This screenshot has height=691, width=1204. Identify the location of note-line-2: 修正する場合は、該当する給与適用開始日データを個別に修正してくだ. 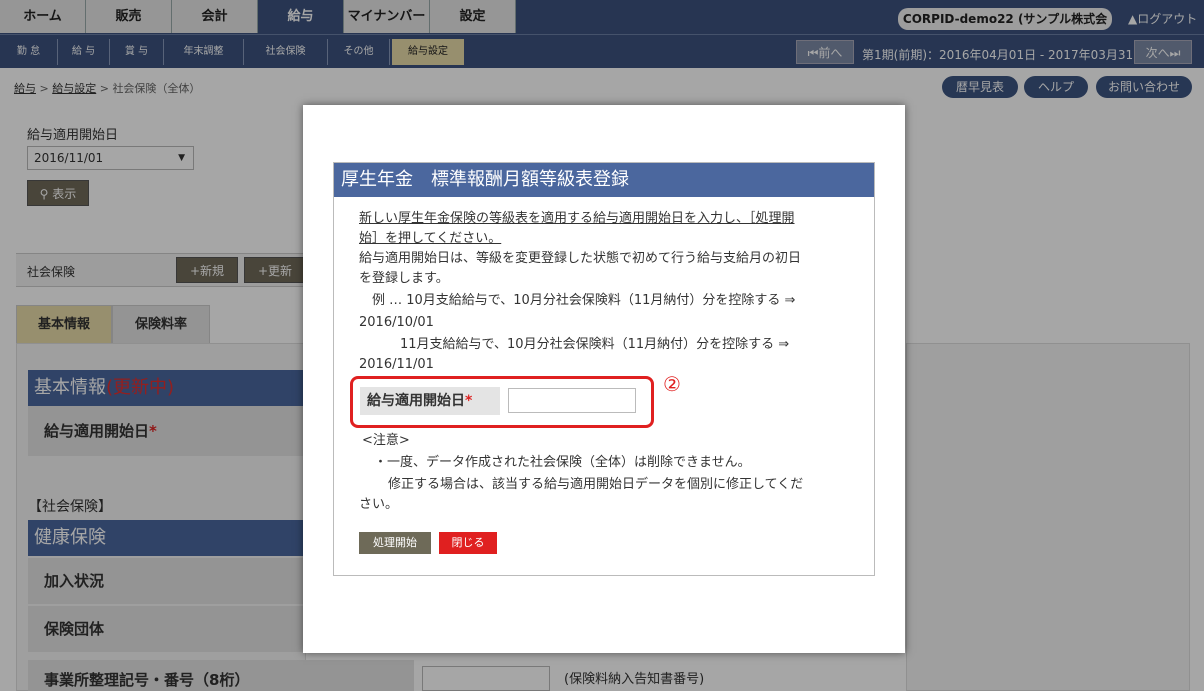
(596, 484).